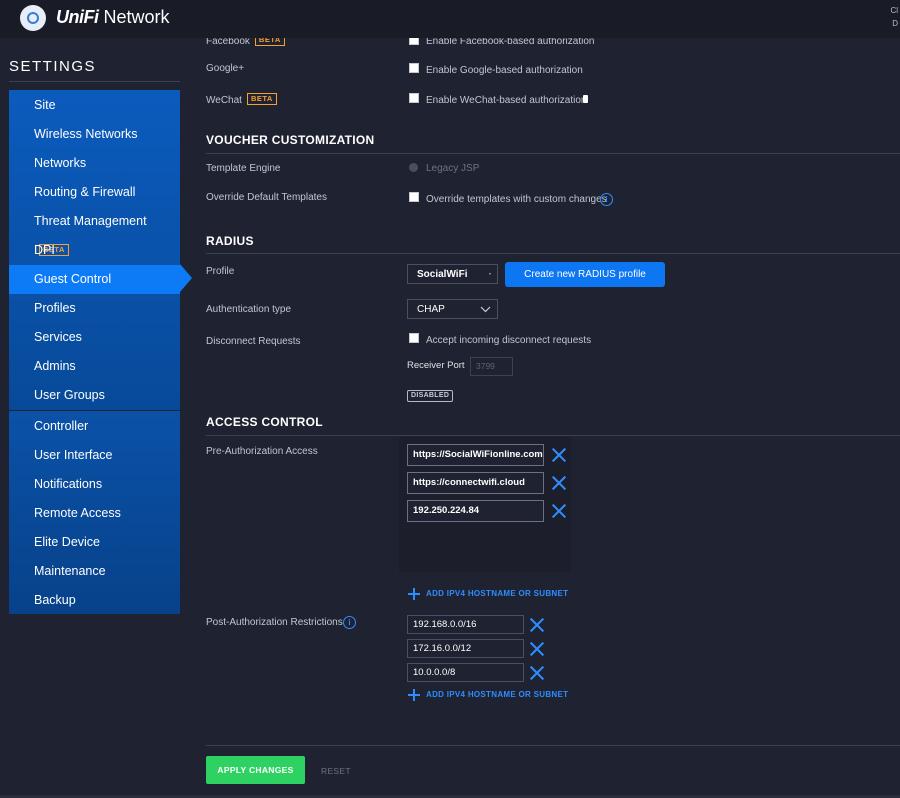 Image resolution: width=900 pixels, height=798 pixels. What do you see at coordinates (545, 34) in the screenshot?
I see `header-shadow` at bounding box center [545, 34].